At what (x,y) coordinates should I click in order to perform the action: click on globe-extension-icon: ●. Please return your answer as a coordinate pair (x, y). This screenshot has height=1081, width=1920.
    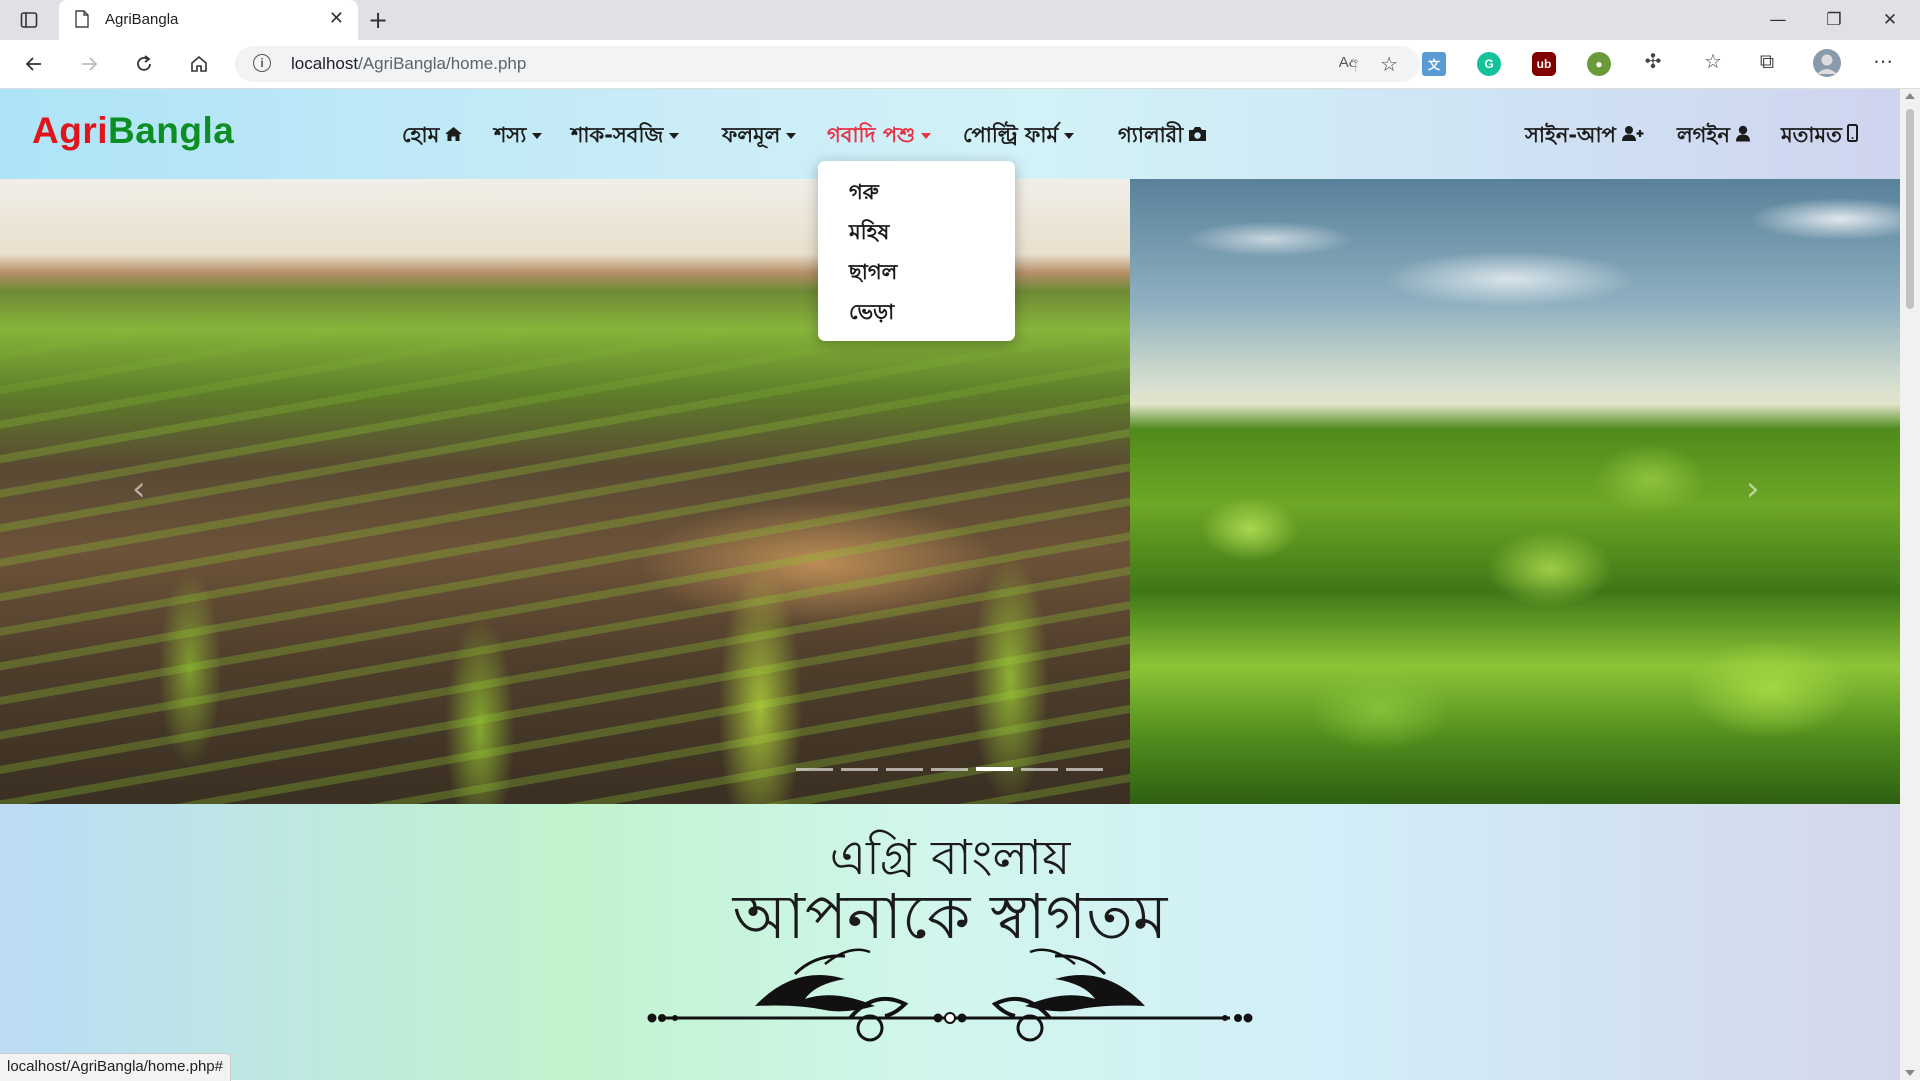
    Looking at the image, I should click on (1599, 64).